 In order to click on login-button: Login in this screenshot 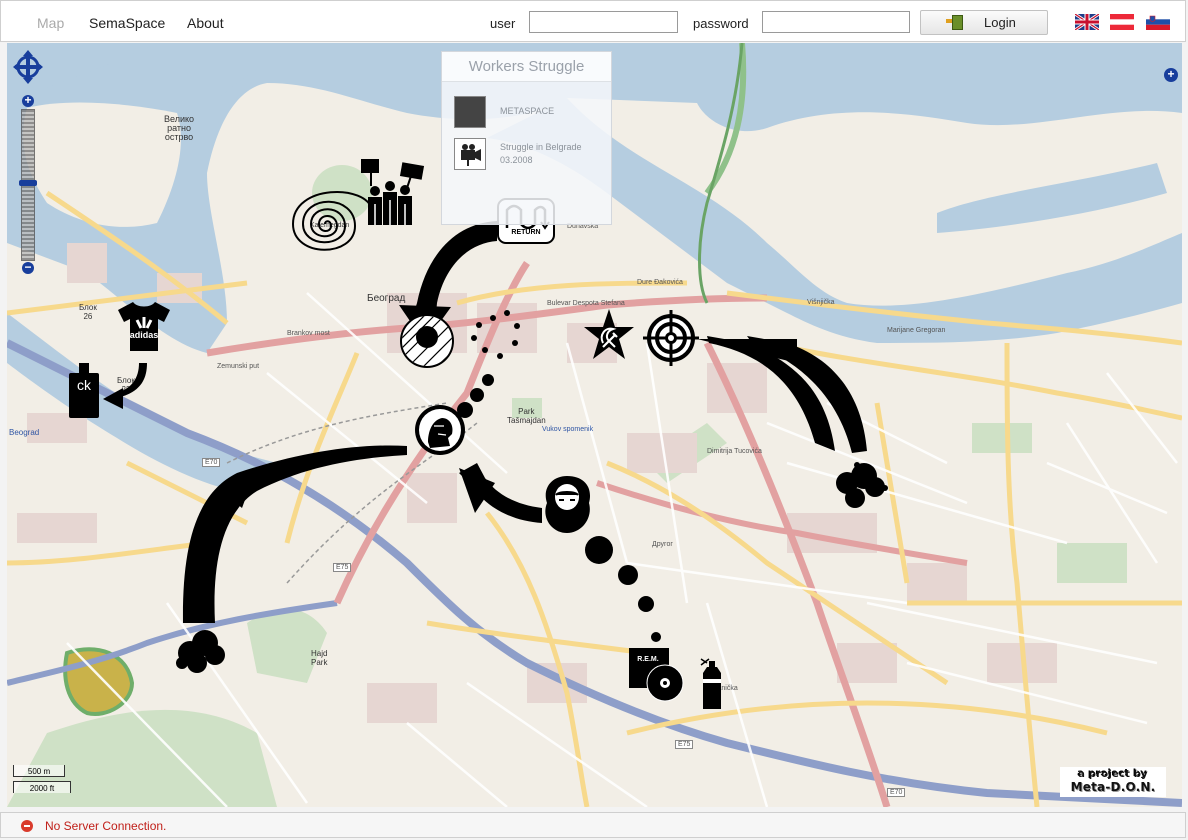, I will do `click(984, 22)`.